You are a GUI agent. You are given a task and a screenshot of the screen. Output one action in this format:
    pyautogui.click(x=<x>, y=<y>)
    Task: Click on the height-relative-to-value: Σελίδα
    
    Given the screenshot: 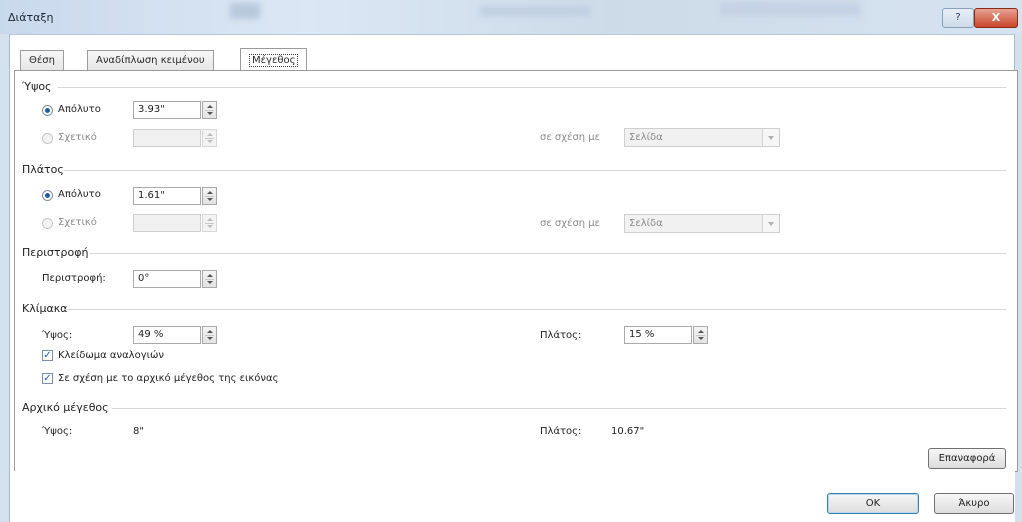 What is the action you would take?
    pyautogui.click(x=646, y=137)
    